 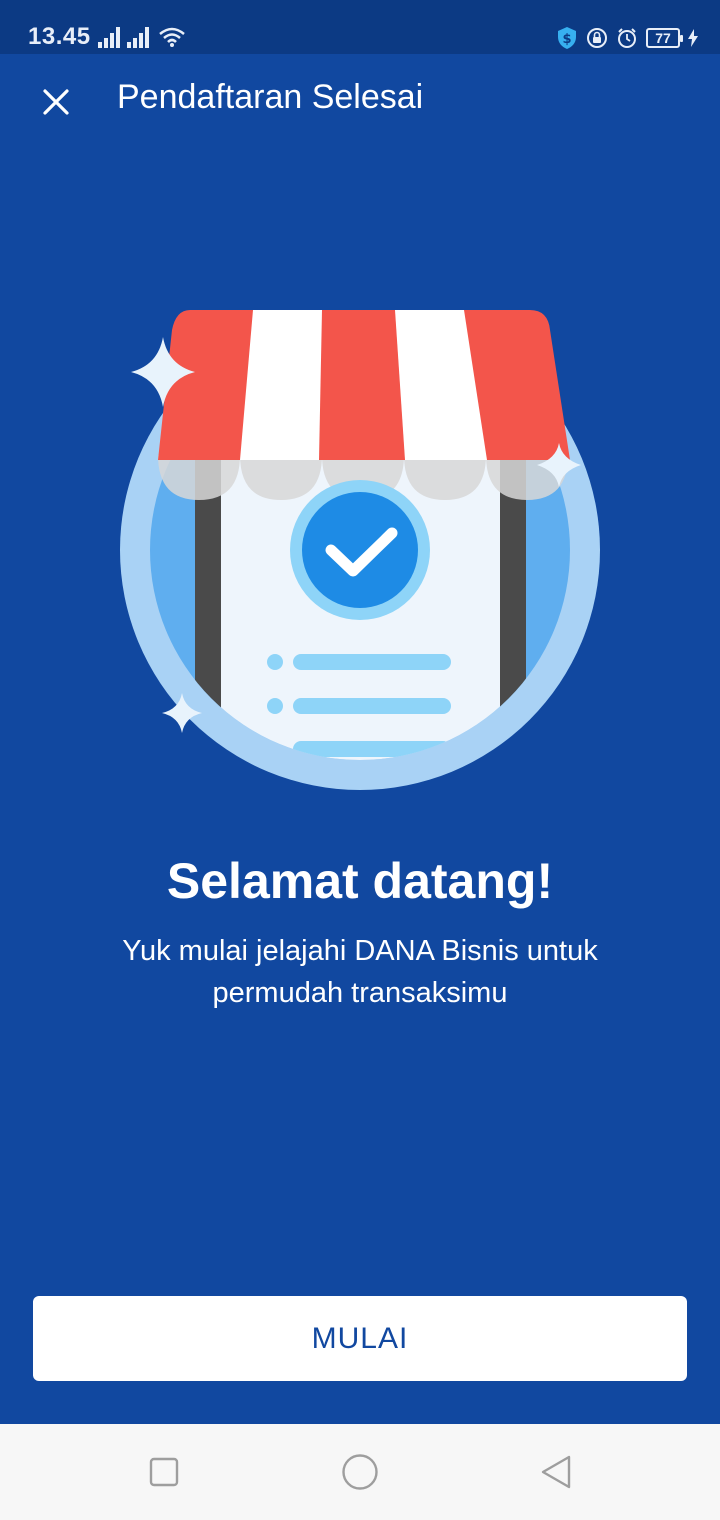 I want to click on check-badge, so click(x=360, y=550).